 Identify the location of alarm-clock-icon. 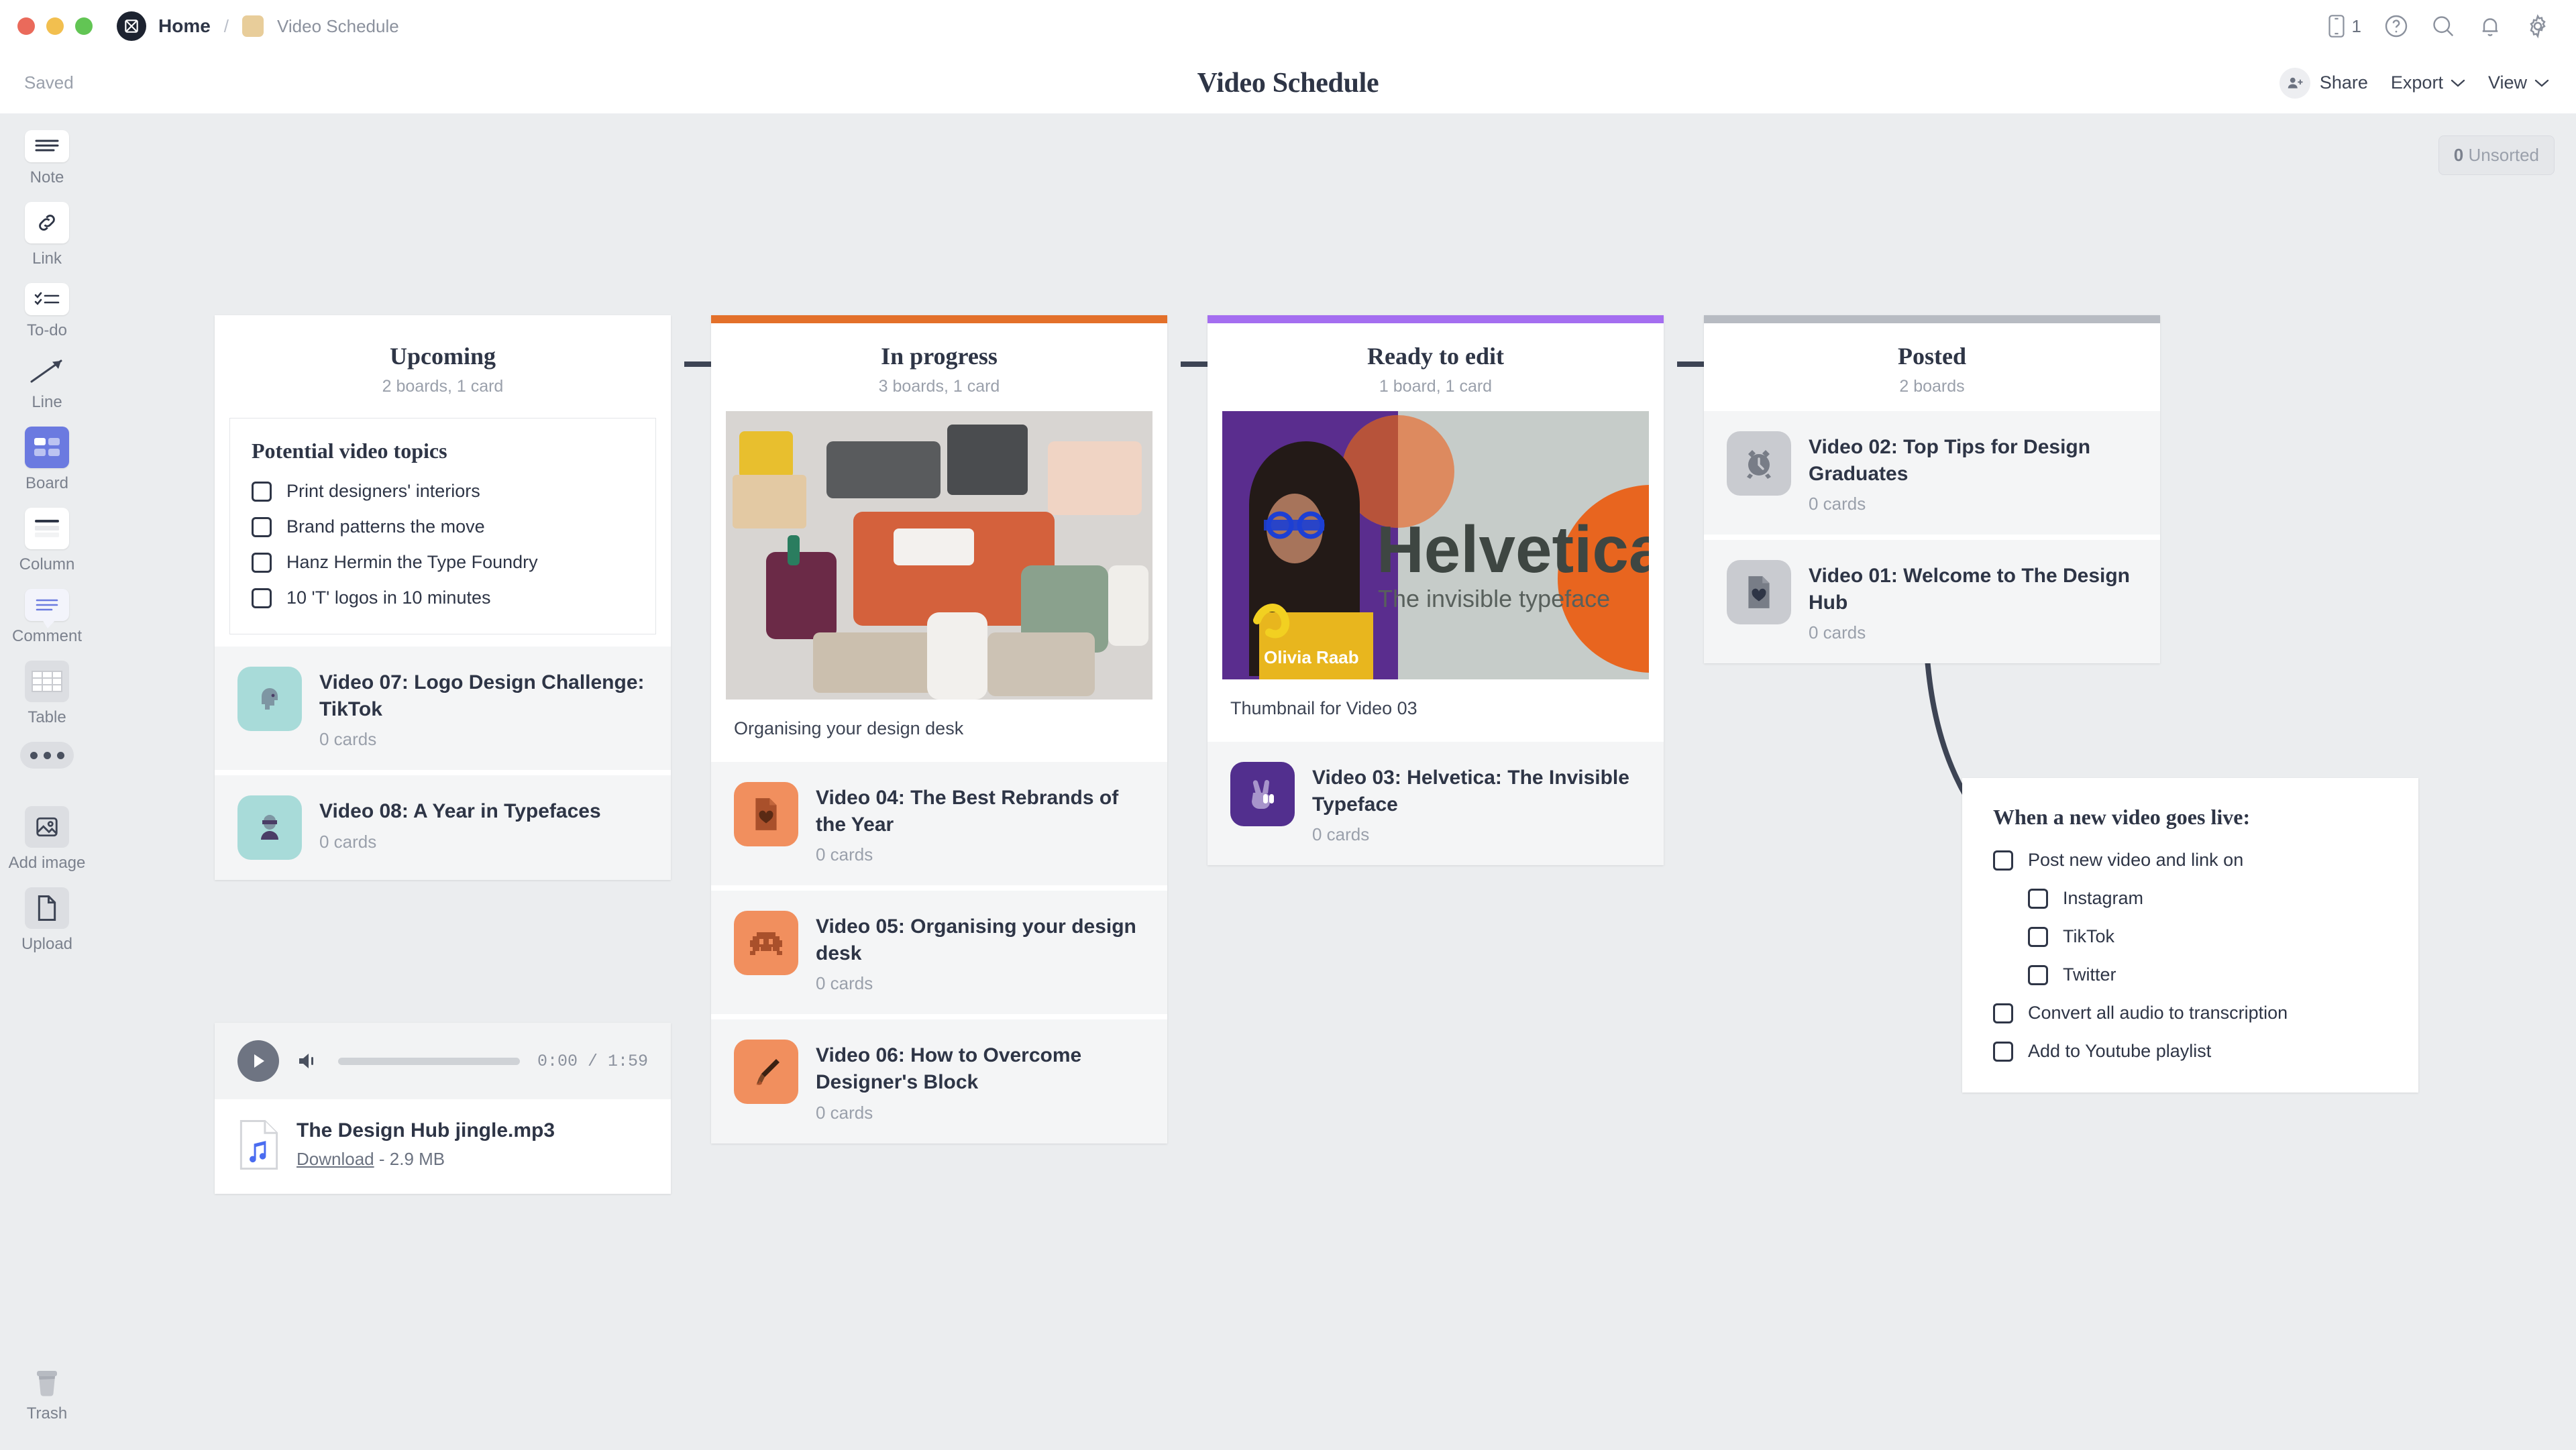
(1759, 463).